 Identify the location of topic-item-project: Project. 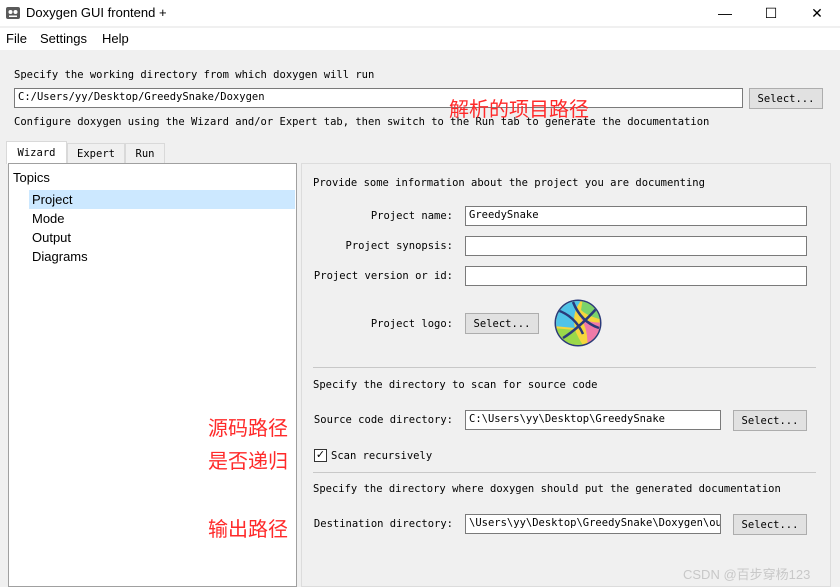
(162, 199).